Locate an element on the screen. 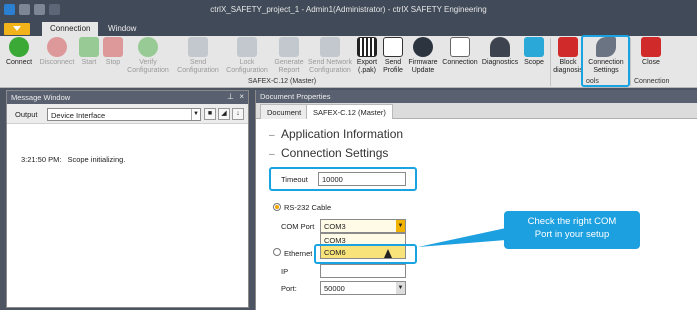 Image resolution: width=697 pixels, height=310 pixels. callout-pointer is located at coordinates (462, 237).